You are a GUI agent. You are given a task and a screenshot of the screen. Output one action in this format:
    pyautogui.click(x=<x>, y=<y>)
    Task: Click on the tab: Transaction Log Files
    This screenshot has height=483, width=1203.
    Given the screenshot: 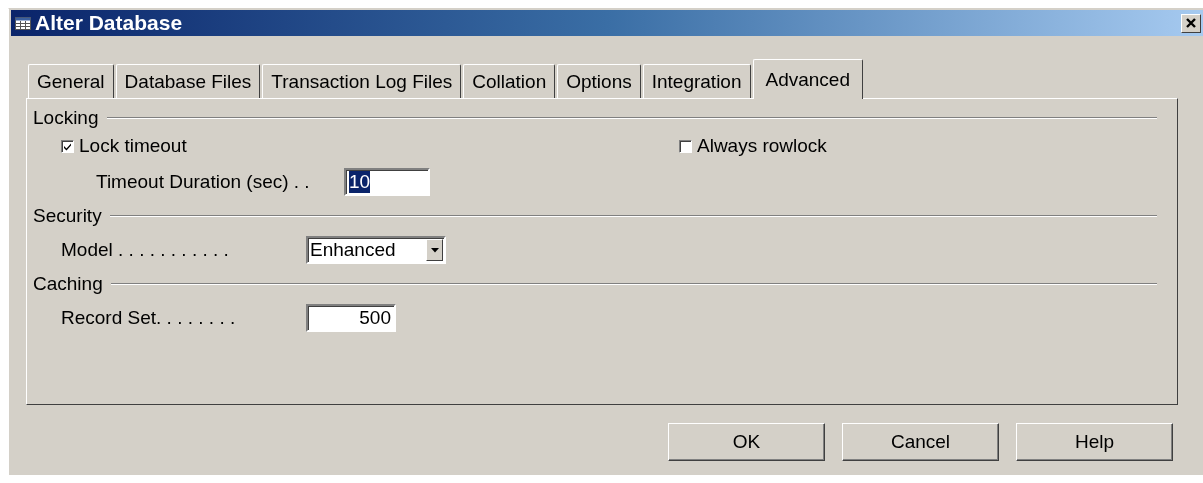 What is the action you would take?
    pyautogui.click(x=362, y=81)
    